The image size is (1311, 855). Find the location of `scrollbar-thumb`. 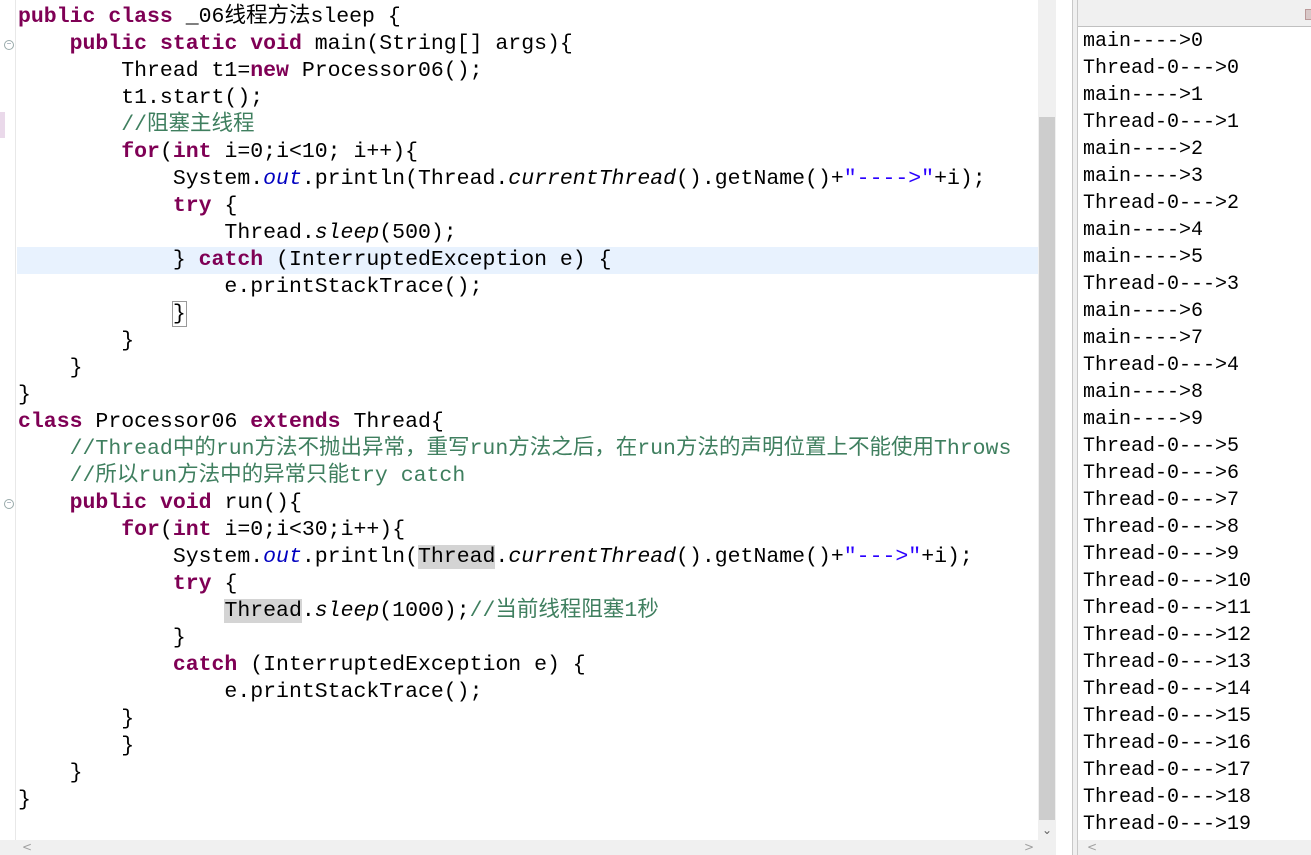

scrollbar-thumb is located at coordinates (1047, 468).